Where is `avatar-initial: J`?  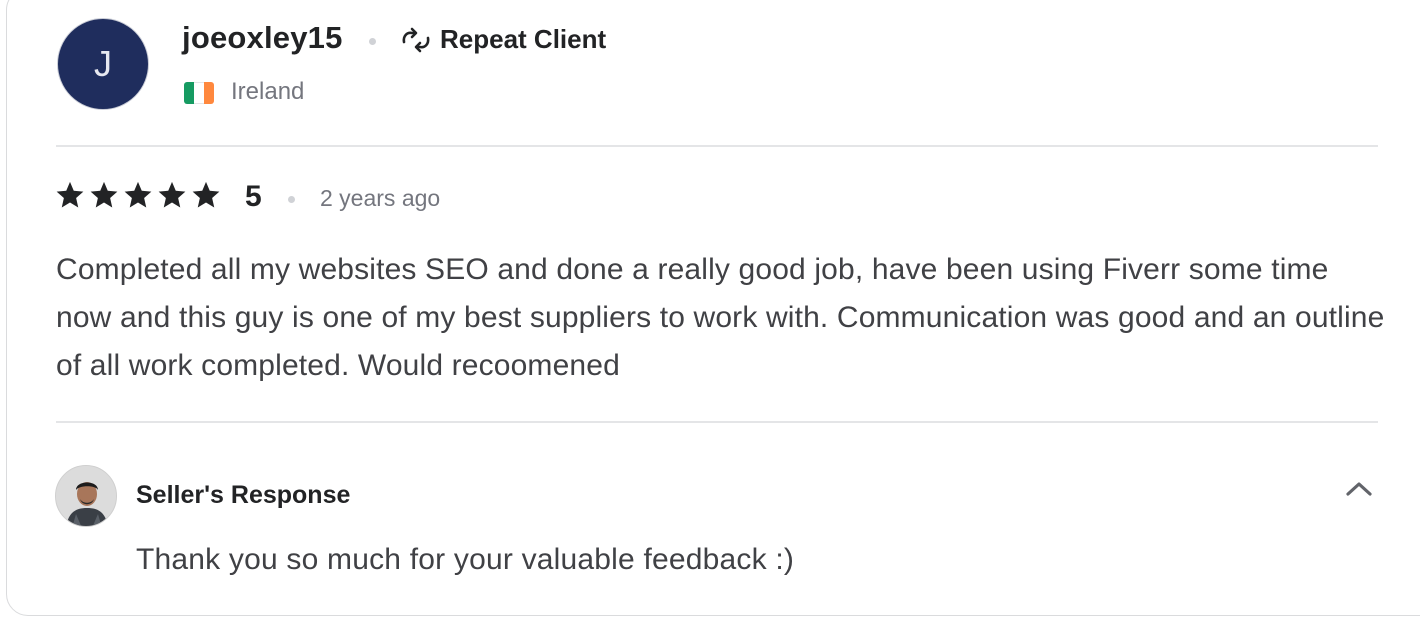 avatar-initial: J is located at coordinates (103, 63).